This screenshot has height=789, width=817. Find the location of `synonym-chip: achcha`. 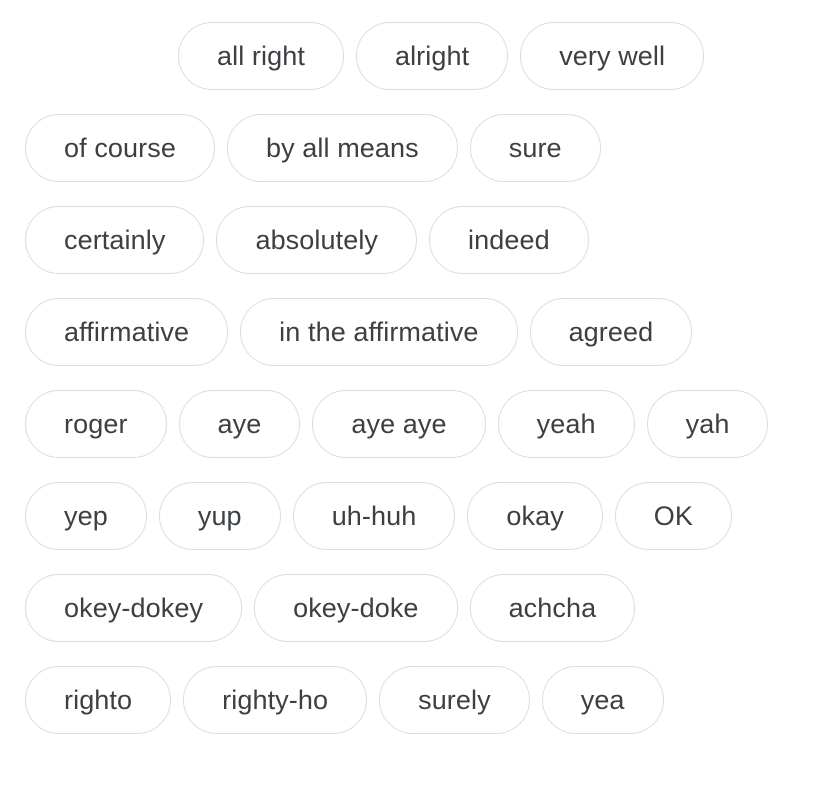

synonym-chip: achcha is located at coordinates (552, 608).